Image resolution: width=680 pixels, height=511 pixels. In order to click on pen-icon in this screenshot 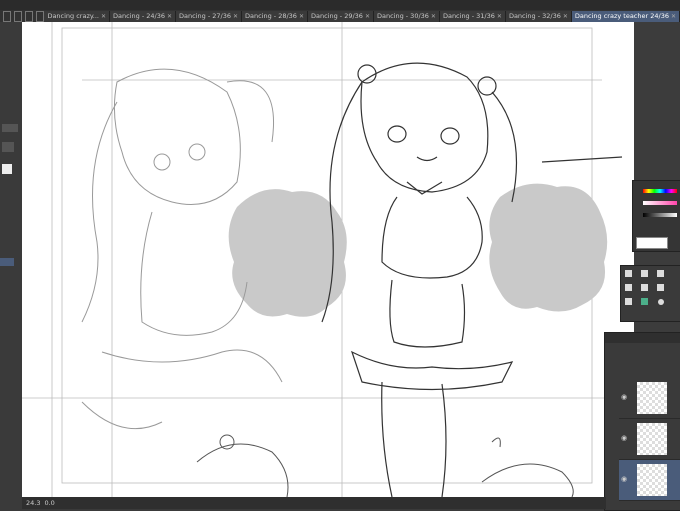, I will do `click(628, 273)`.